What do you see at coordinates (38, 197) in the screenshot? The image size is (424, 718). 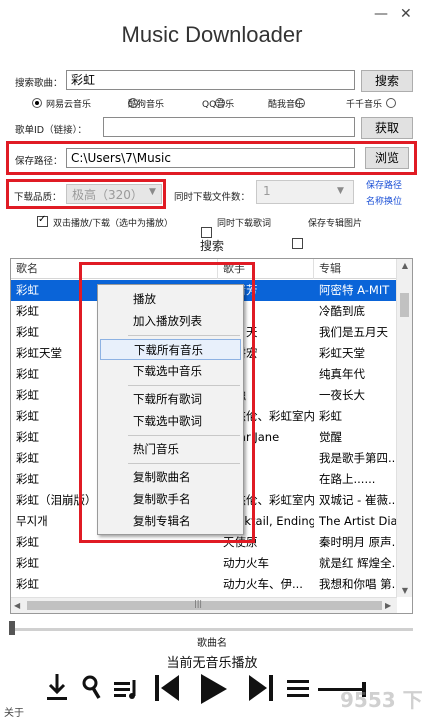 I see `quality-label: 下载品质：` at bounding box center [38, 197].